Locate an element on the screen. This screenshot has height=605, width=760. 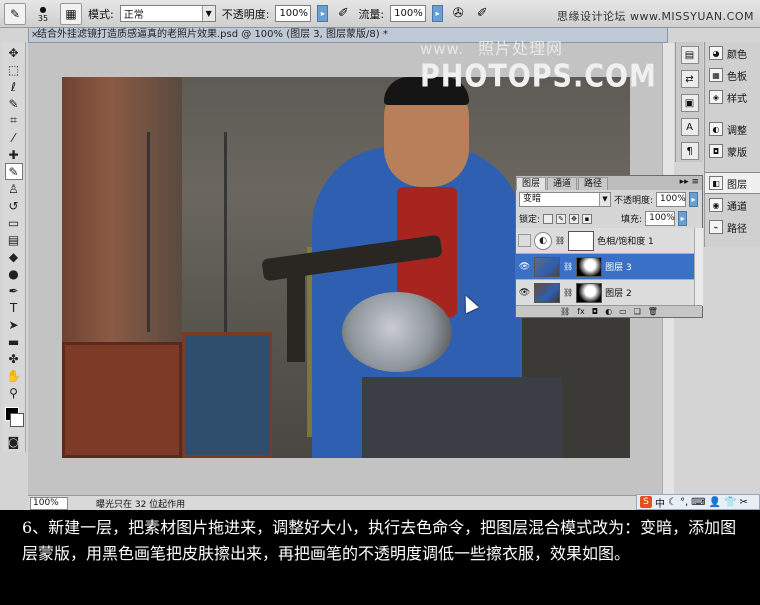
shape-tool-icon: ▬ is located at coordinates (14, 341).